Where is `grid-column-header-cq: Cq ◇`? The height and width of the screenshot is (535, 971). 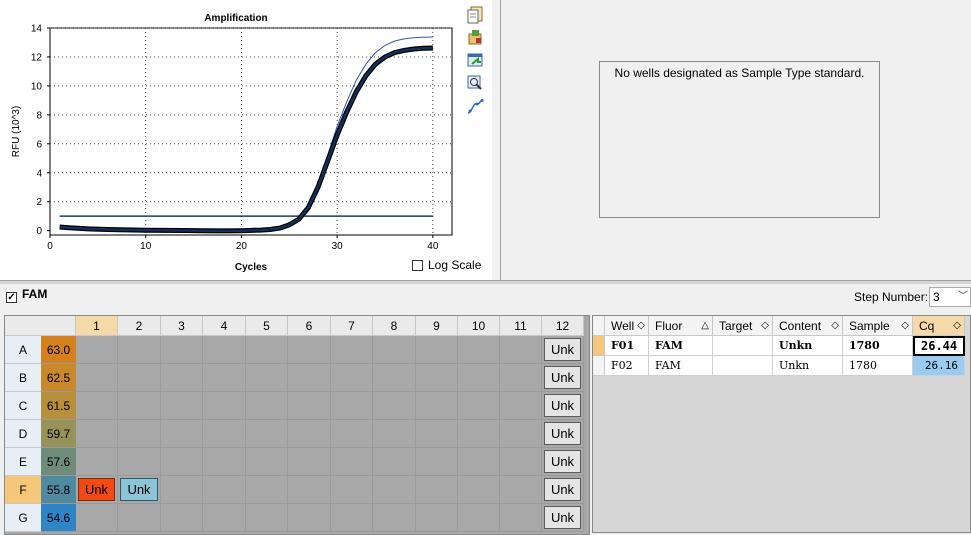
grid-column-header-cq: Cq ◇ is located at coordinates (939, 326).